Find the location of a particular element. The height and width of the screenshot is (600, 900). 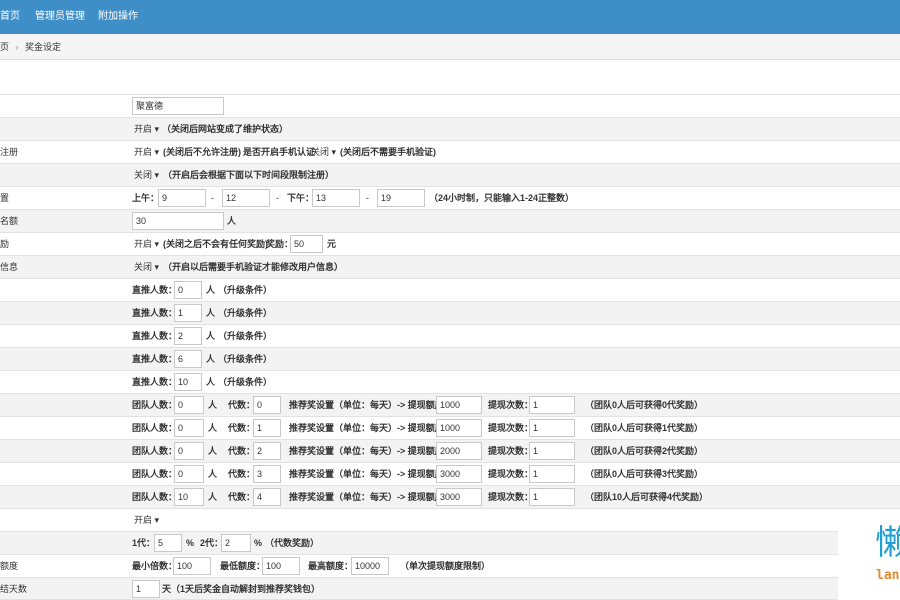

profile-edit-select: 关闭 ▾ is located at coordinates (146, 267).